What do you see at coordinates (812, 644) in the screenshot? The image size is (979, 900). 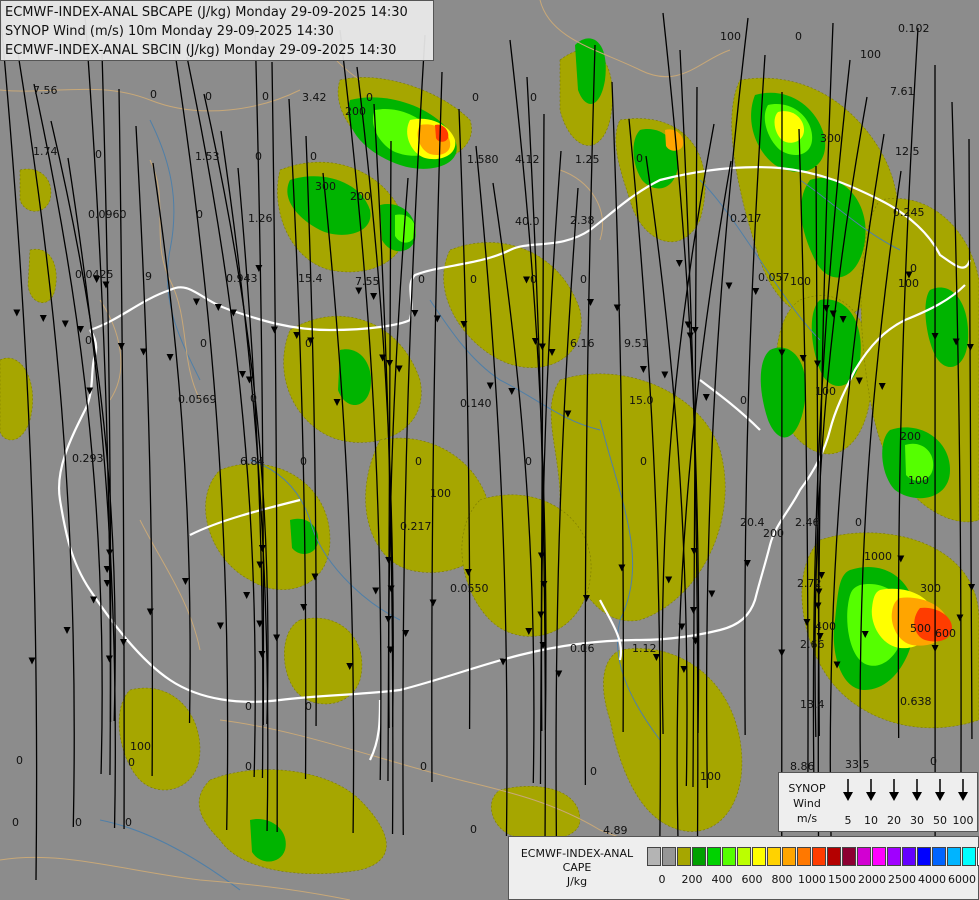 I see `map-value-label: 2.66` at bounding box center [812, 644].